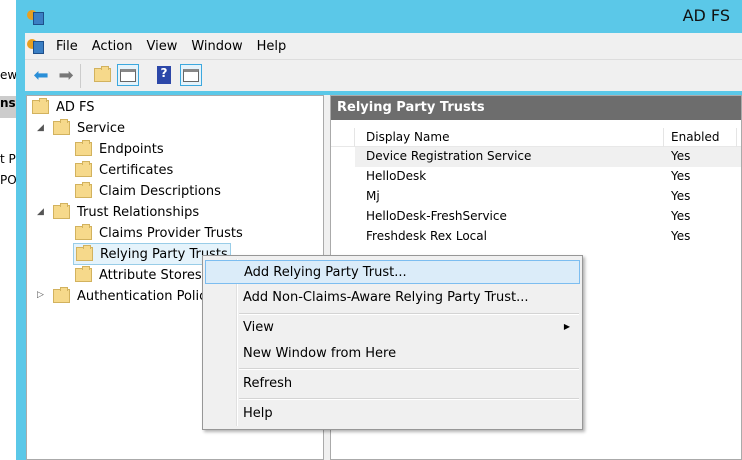 Image resolution: width=742 pixels, height=460 pixels. What do you see at coordinates (436, 216) in the screenshot?
I see `cell-name: HelloDesk-FreshService` at bounding box center [436, 216].